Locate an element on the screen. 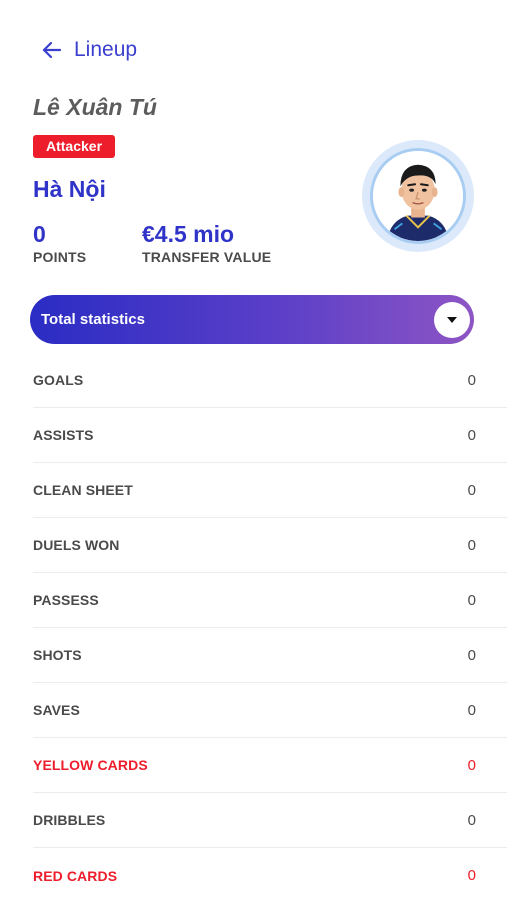  avatar-ring is located at coordinates (418, 196).